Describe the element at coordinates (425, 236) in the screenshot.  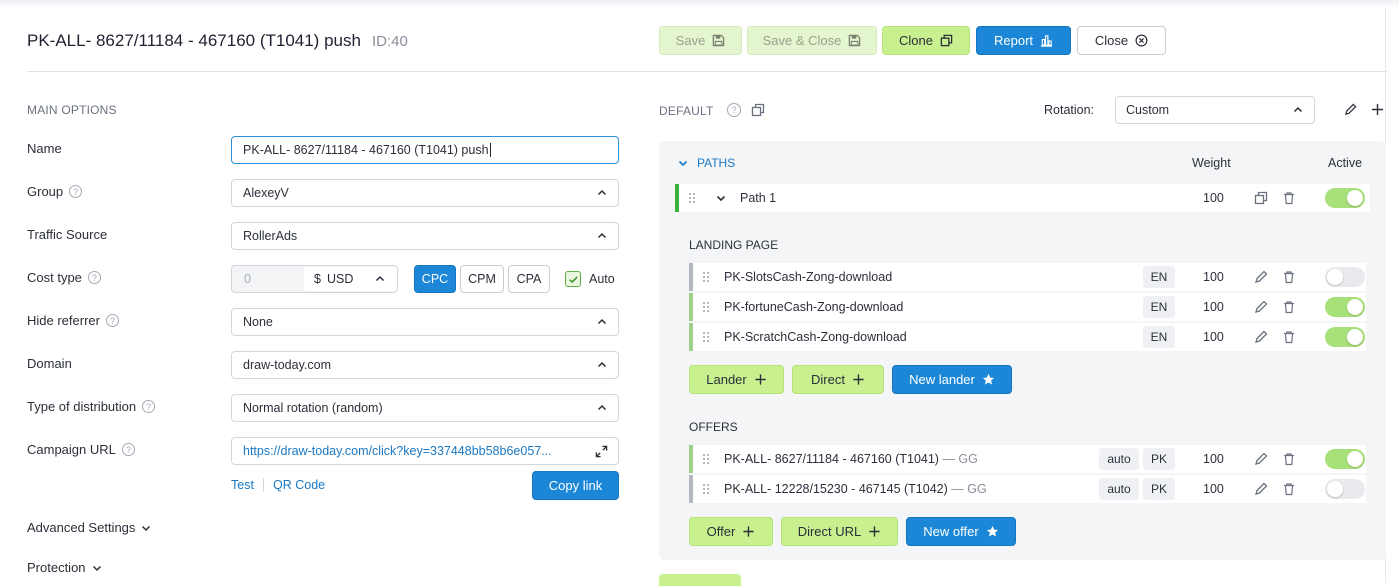
I see `traffic-source-select: RollerAds` at that location.